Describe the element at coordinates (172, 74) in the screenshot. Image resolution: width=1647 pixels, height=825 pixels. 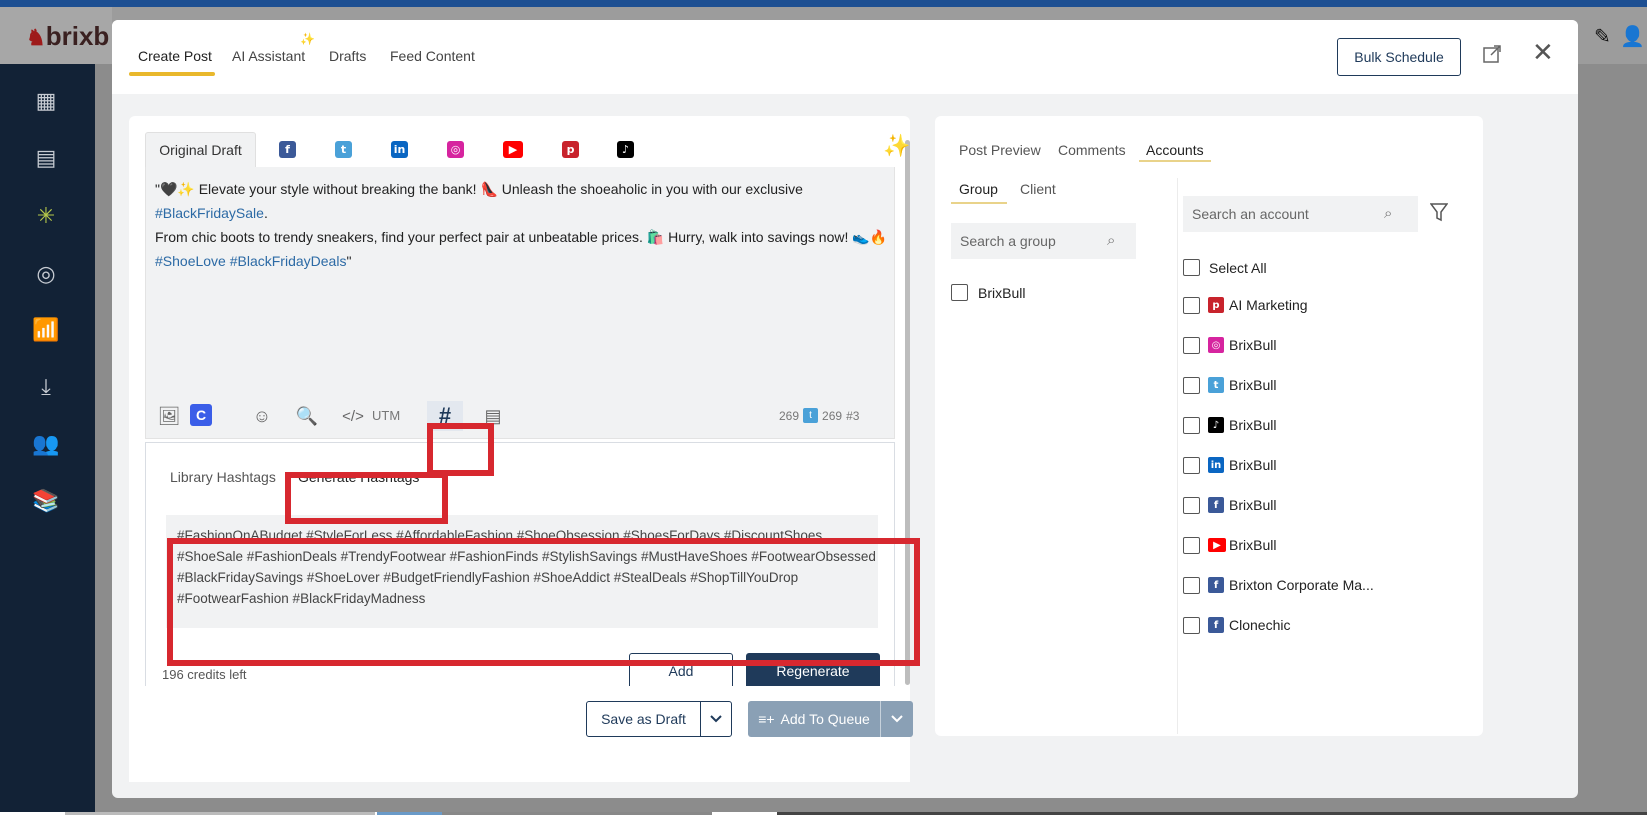
I see `active-tab-underline` at that location.